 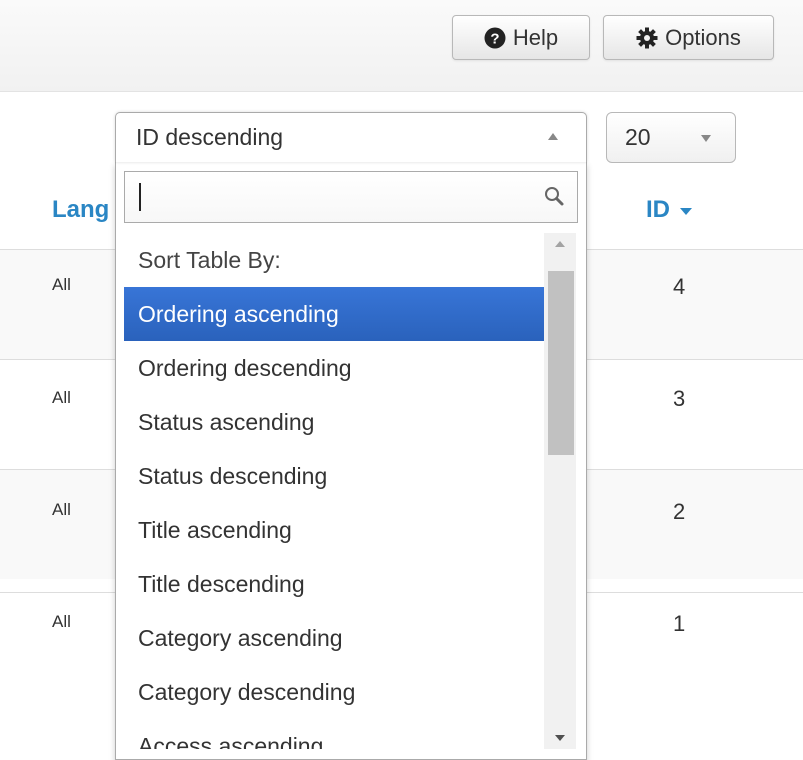 What do you see at coordinates (334, 476) in the screenshot?
I see `sort-option: Status descending` at bounding box center [334, 476].